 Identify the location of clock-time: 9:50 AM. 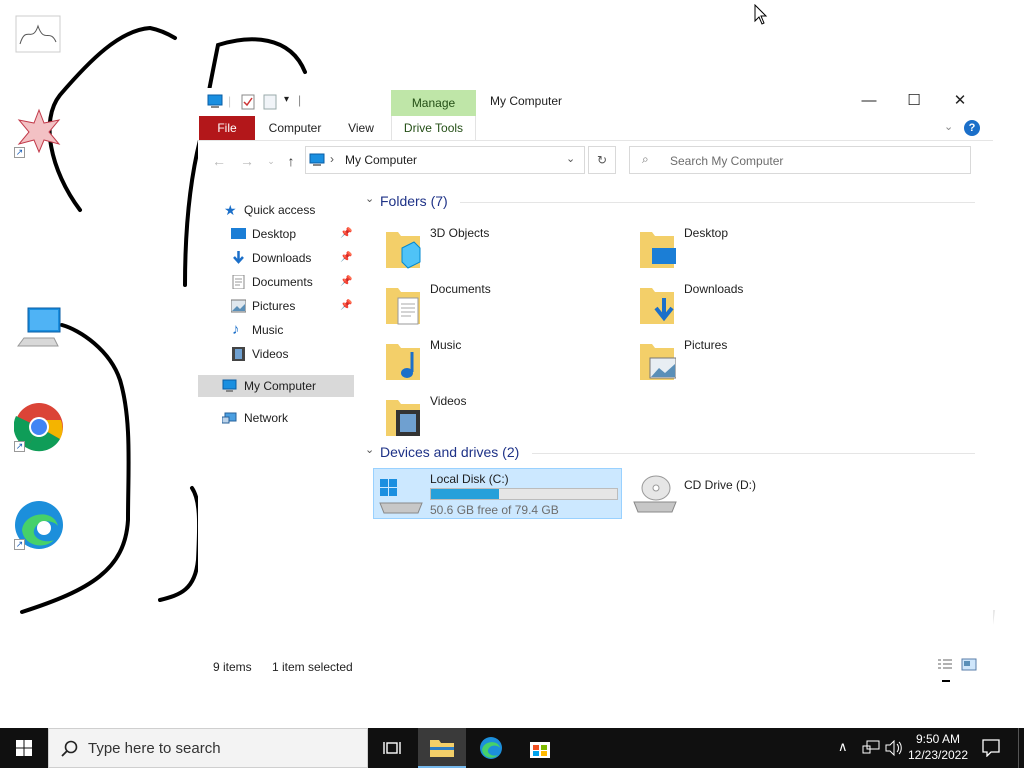
(938, 739).